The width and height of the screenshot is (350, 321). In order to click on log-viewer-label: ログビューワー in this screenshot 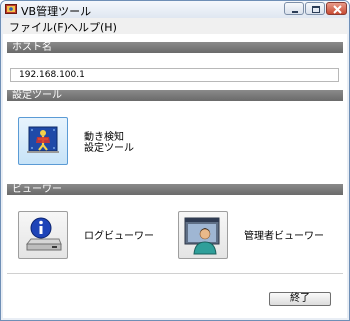, I will do `click(119, 236)`.